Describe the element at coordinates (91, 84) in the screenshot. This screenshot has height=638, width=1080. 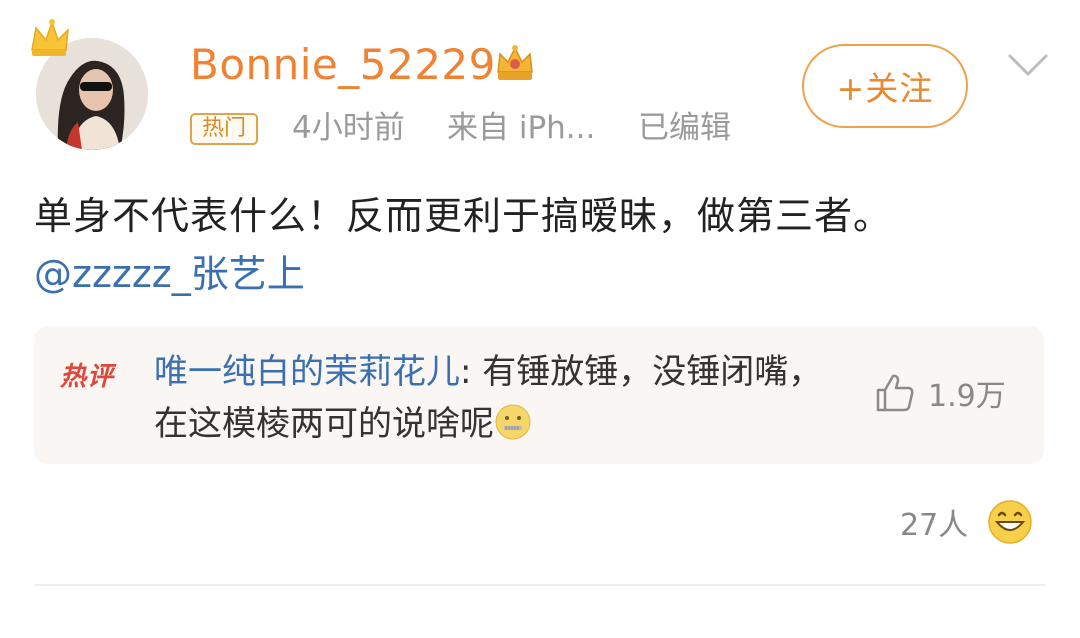
I see `avatar-container` at that location.